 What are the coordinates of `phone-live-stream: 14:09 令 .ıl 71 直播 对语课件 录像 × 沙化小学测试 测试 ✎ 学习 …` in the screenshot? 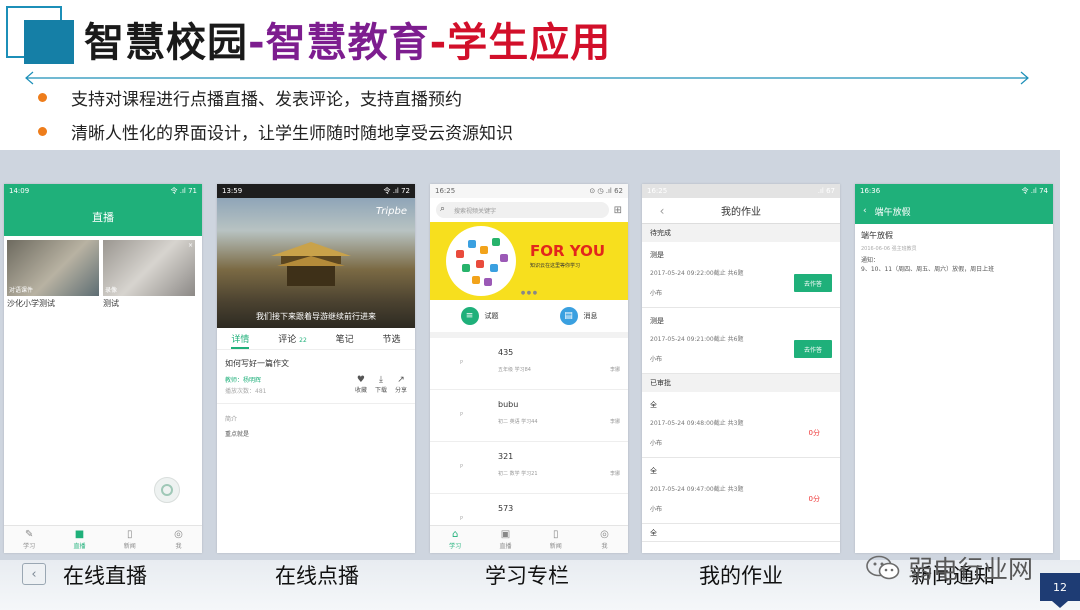 It's located at (103, 368).